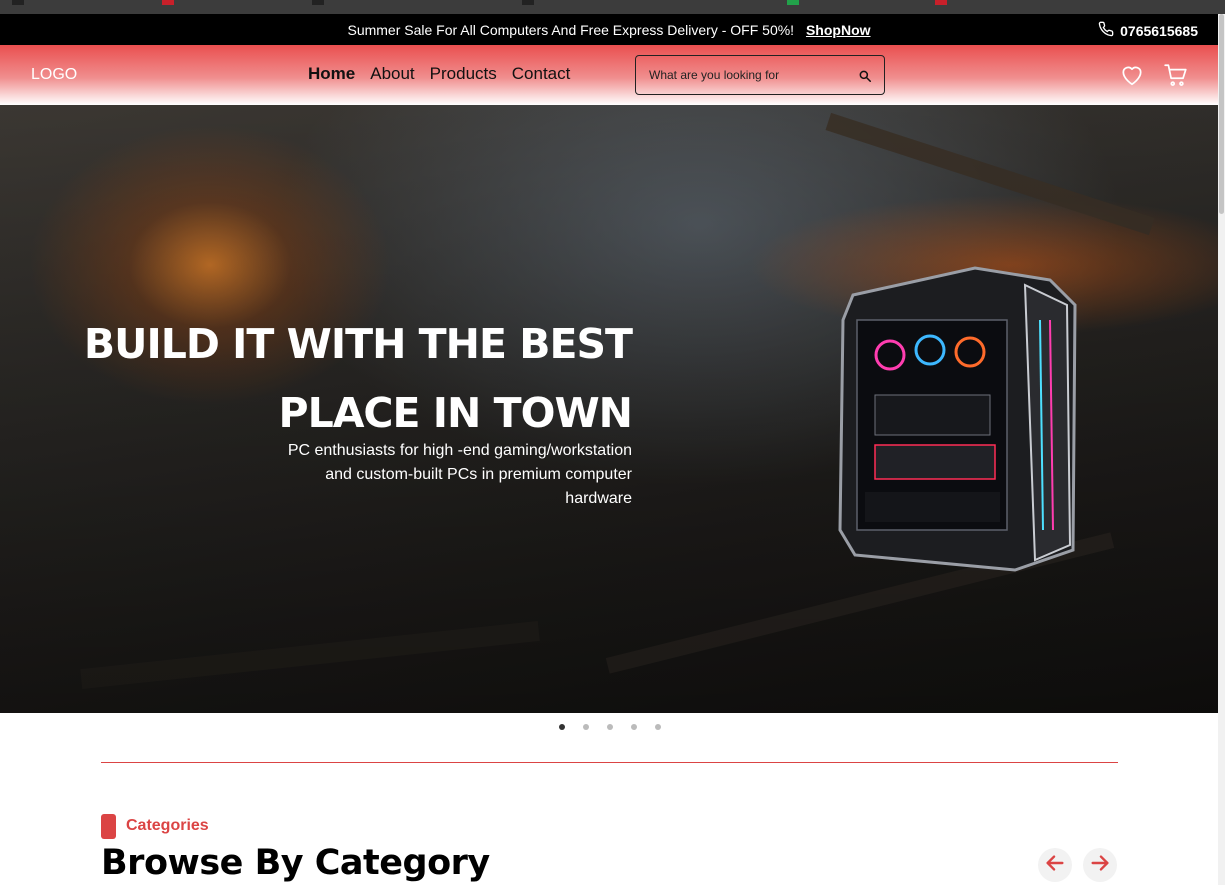 This screenshot has width=1225, height=885. Describe the element at coordinates (1176, 77) in the screenshot. I see `cart-icon` at that location.